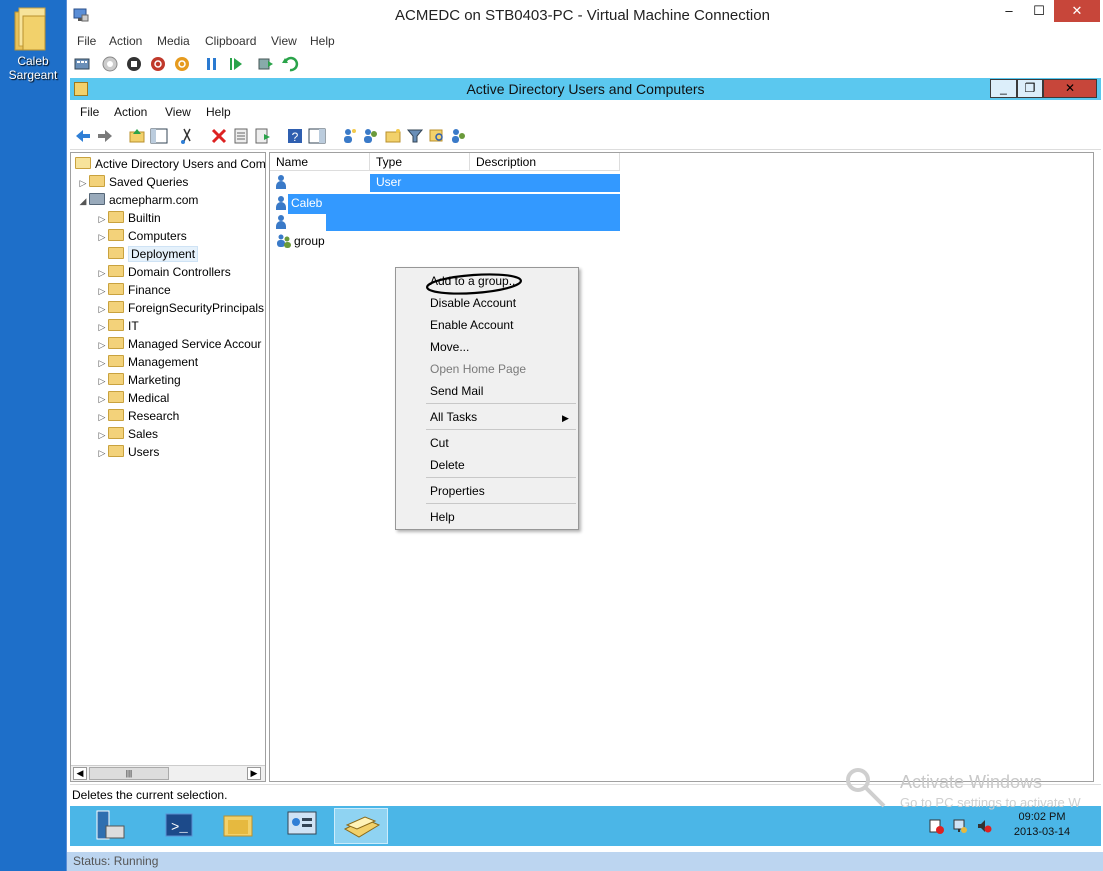 Image resolution: width=1103 pixels, height=871 pixels. What do you see at coordinates (322, 41) in the screenshot?
I see `vm-menu-help: Help` at bounding box center [322, 41].